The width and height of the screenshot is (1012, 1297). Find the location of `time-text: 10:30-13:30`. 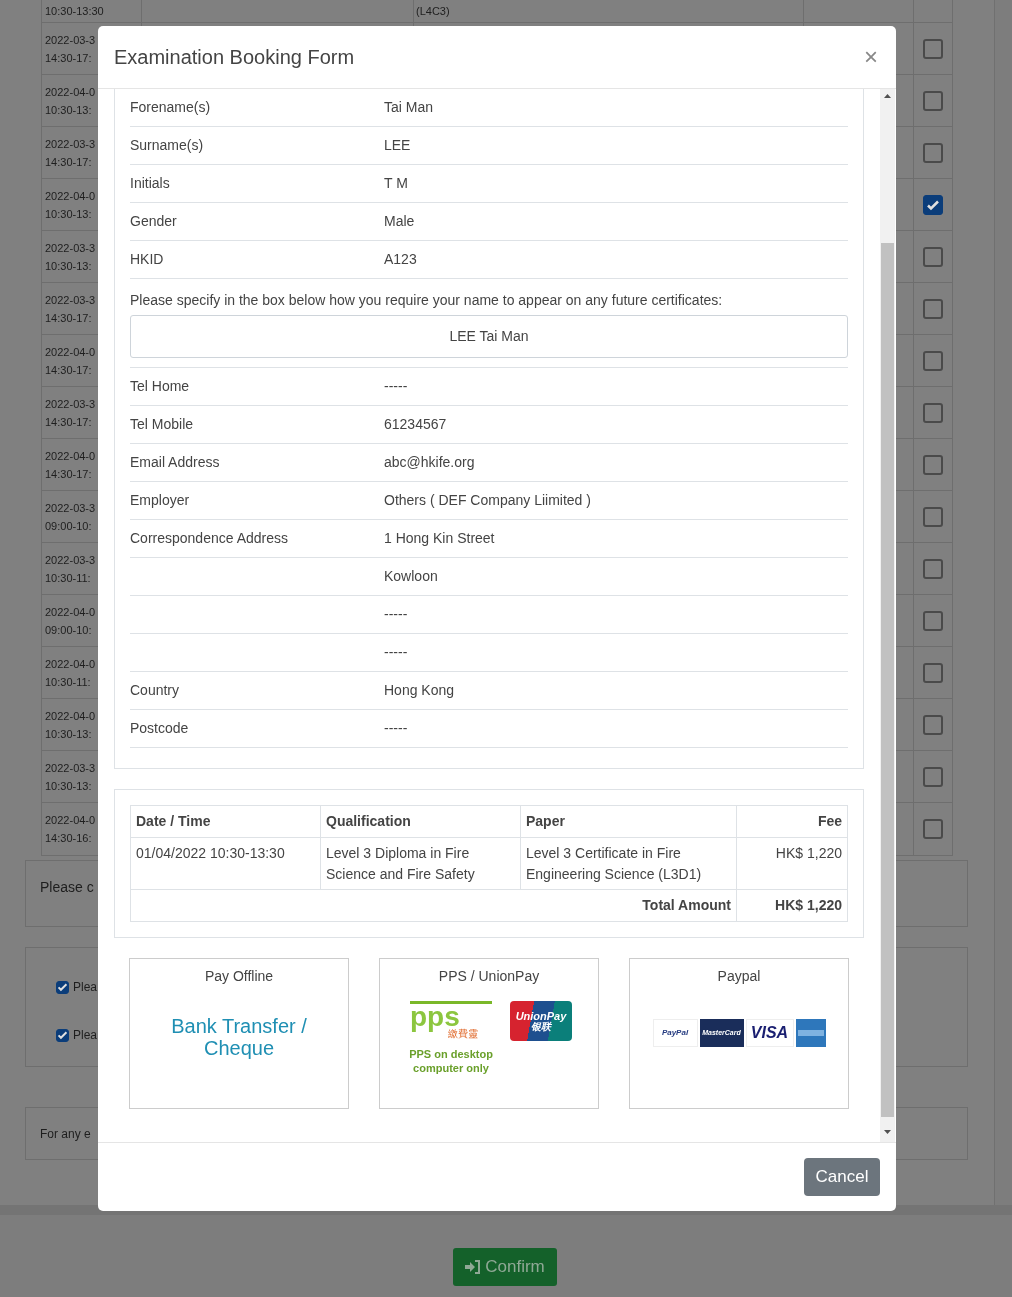

time-text: 10:30-13:30 is located at coordinates (74, 11).